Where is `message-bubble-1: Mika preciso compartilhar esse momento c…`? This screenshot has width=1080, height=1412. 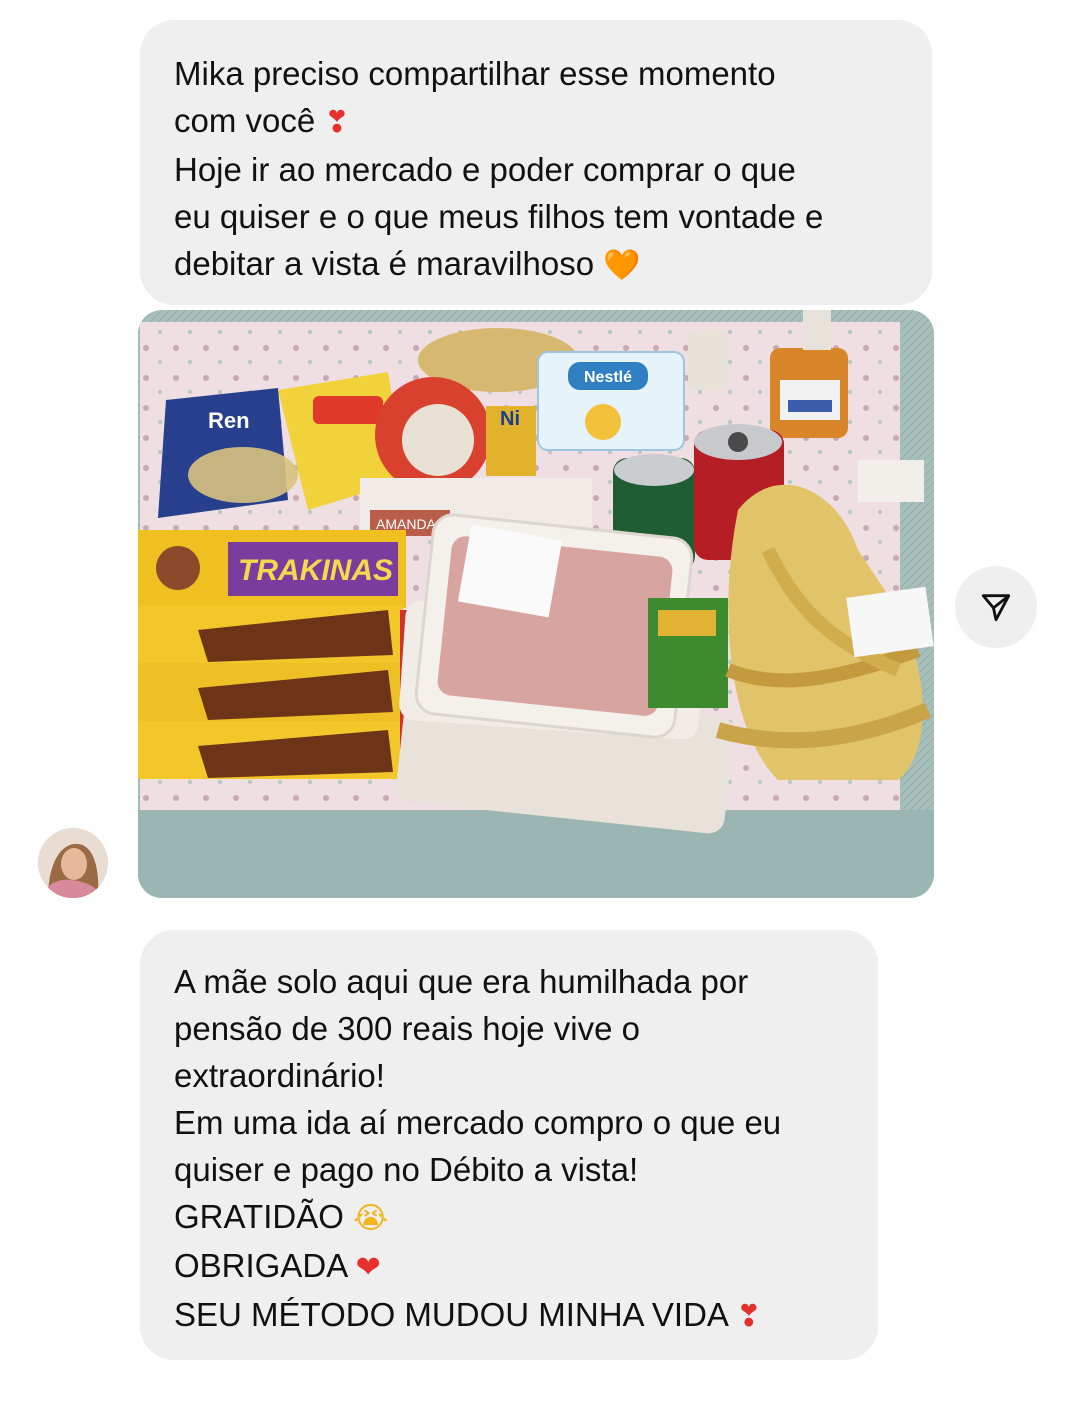 message-bubble-1: Mika preciso compartilhar esse momento c… is located at coordinates (536, 162).